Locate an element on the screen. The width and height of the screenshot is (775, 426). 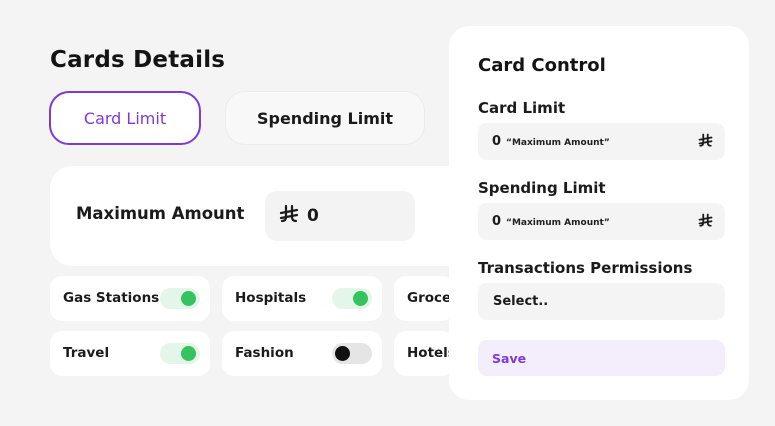
maximum-amount-input: 0 is located at coordinates (340, 216).